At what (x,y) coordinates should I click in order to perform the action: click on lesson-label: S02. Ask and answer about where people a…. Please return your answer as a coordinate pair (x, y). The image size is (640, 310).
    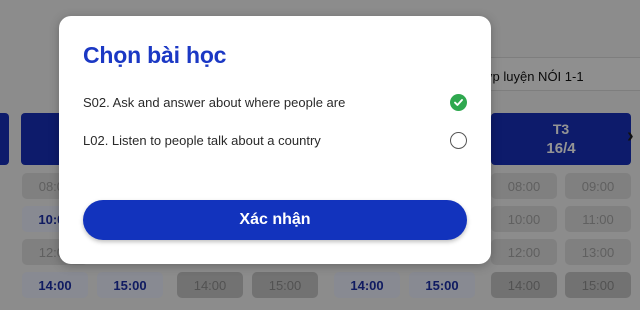
    Looking at the image, I should click on (214, 102).